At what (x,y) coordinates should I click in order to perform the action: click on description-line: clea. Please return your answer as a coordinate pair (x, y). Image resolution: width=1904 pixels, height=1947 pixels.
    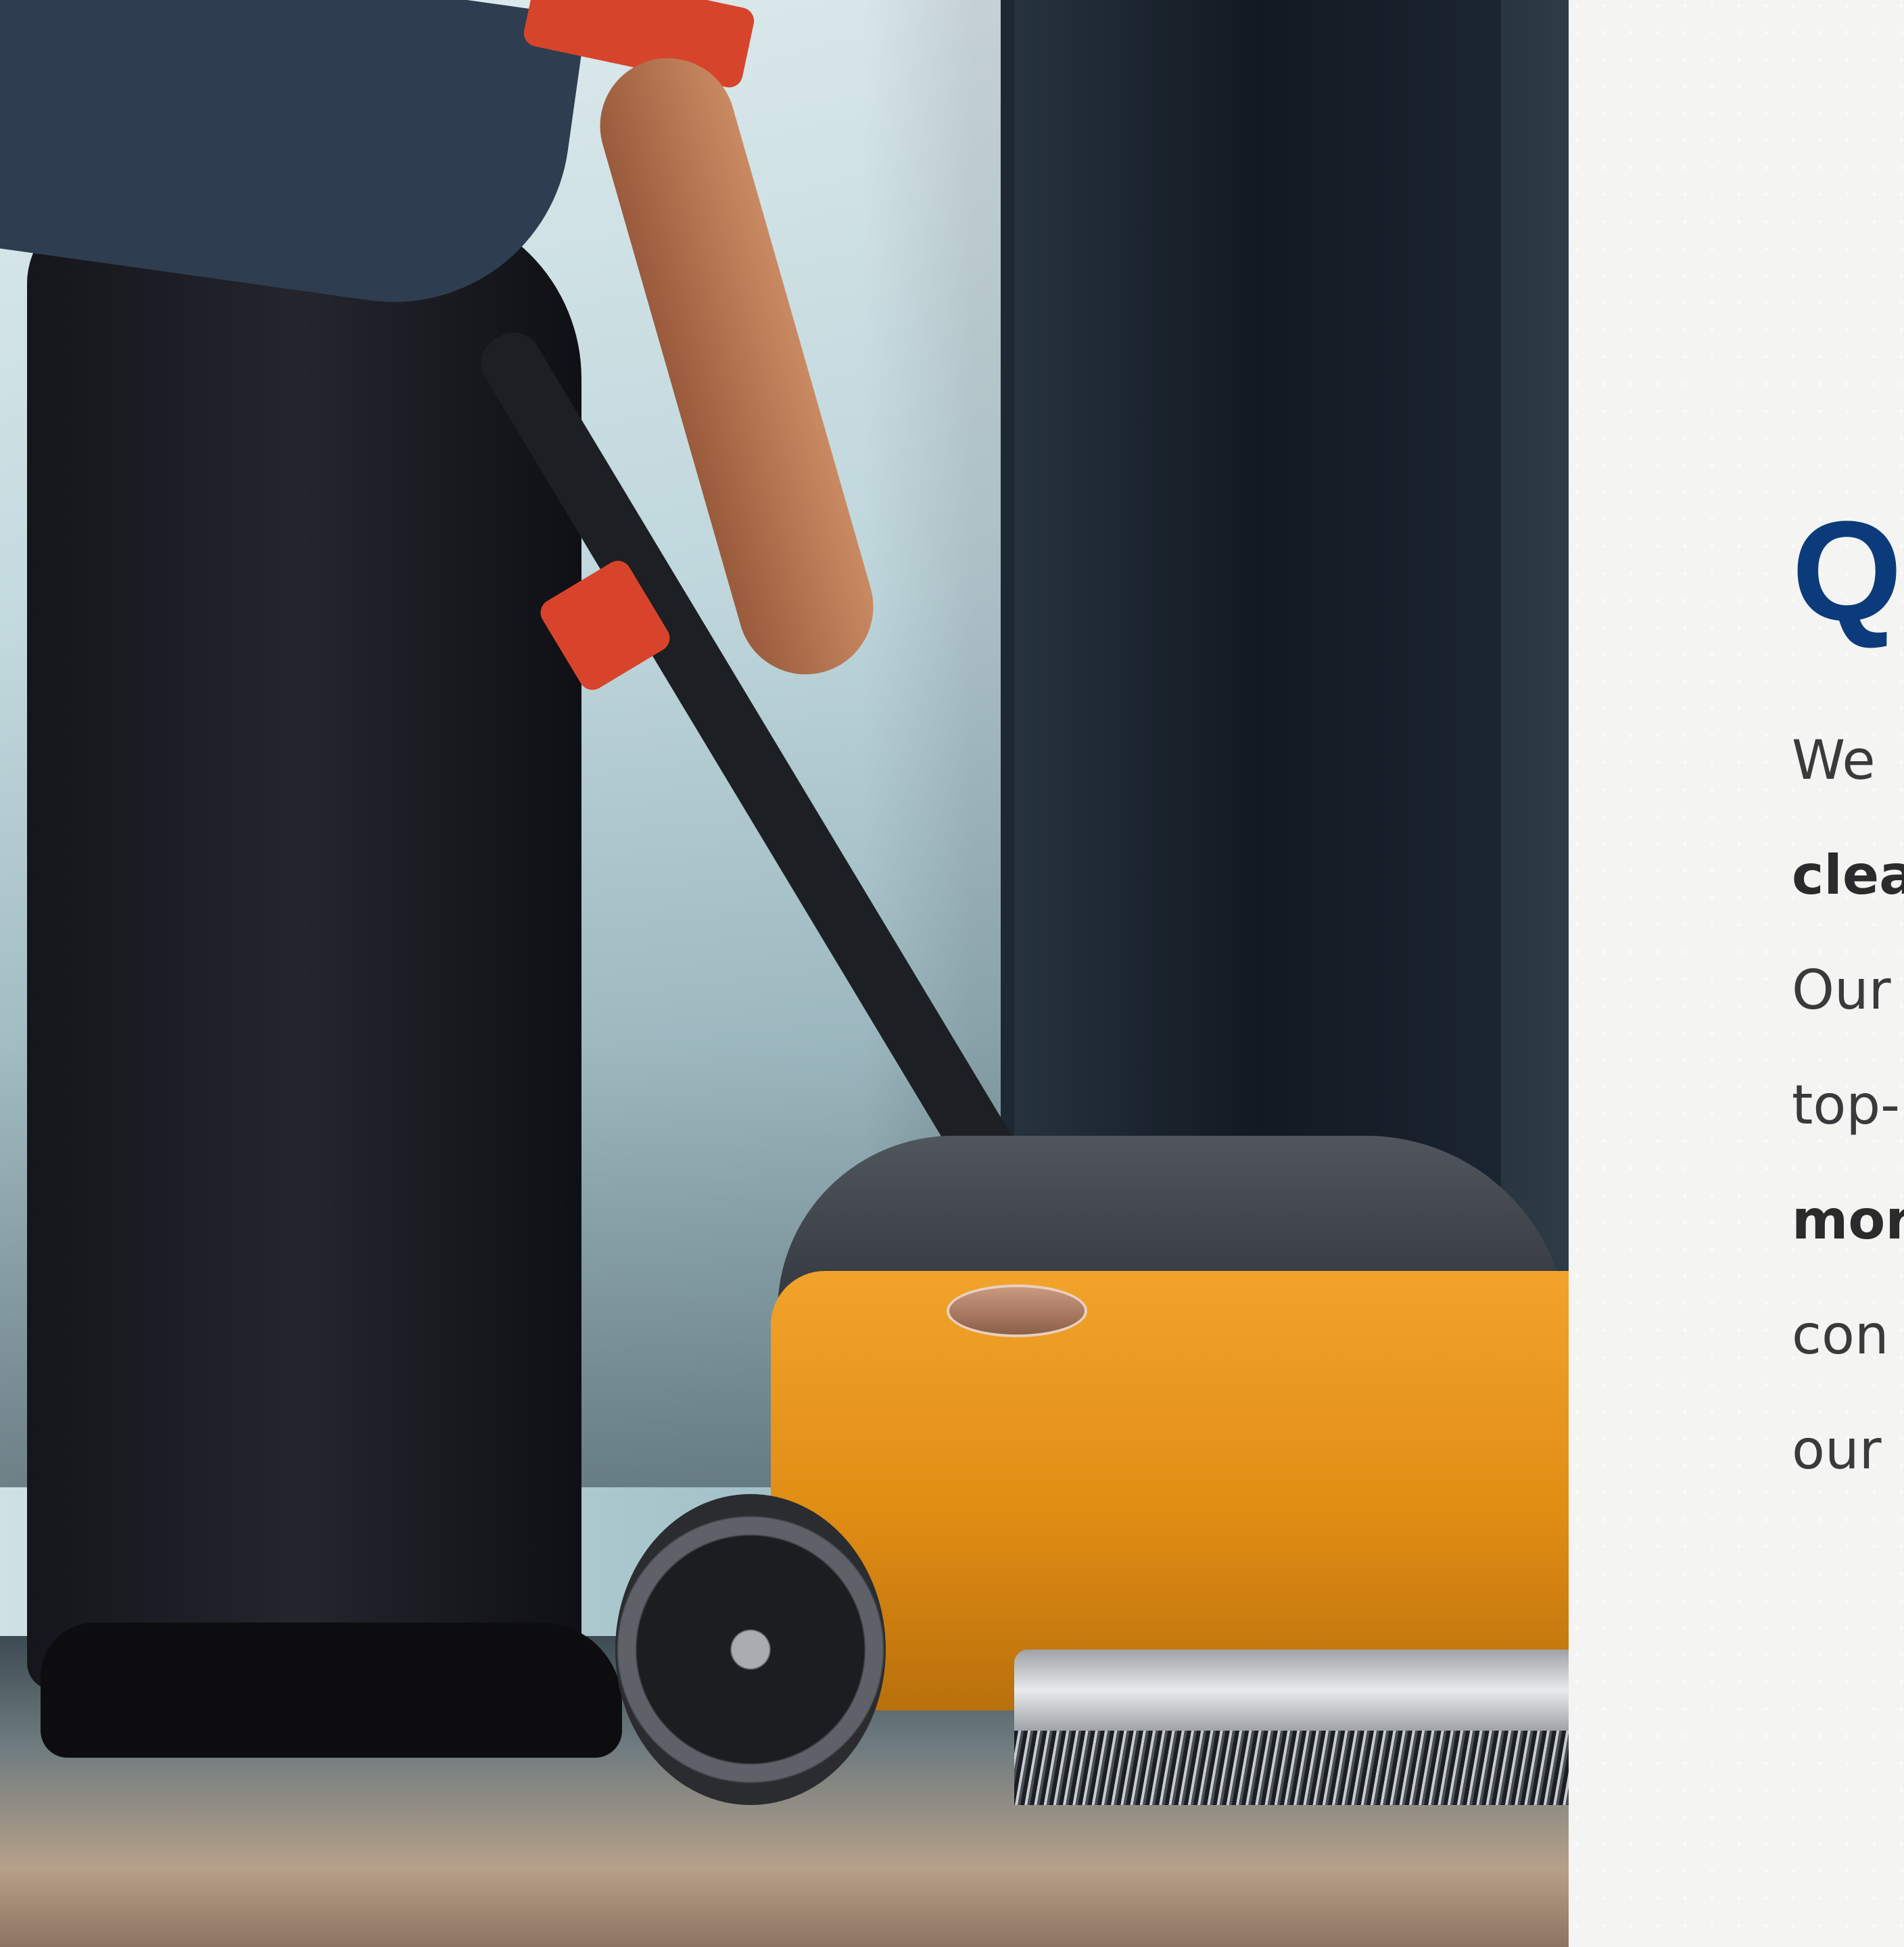
    Looking at the image, I should click on (1848, 875).